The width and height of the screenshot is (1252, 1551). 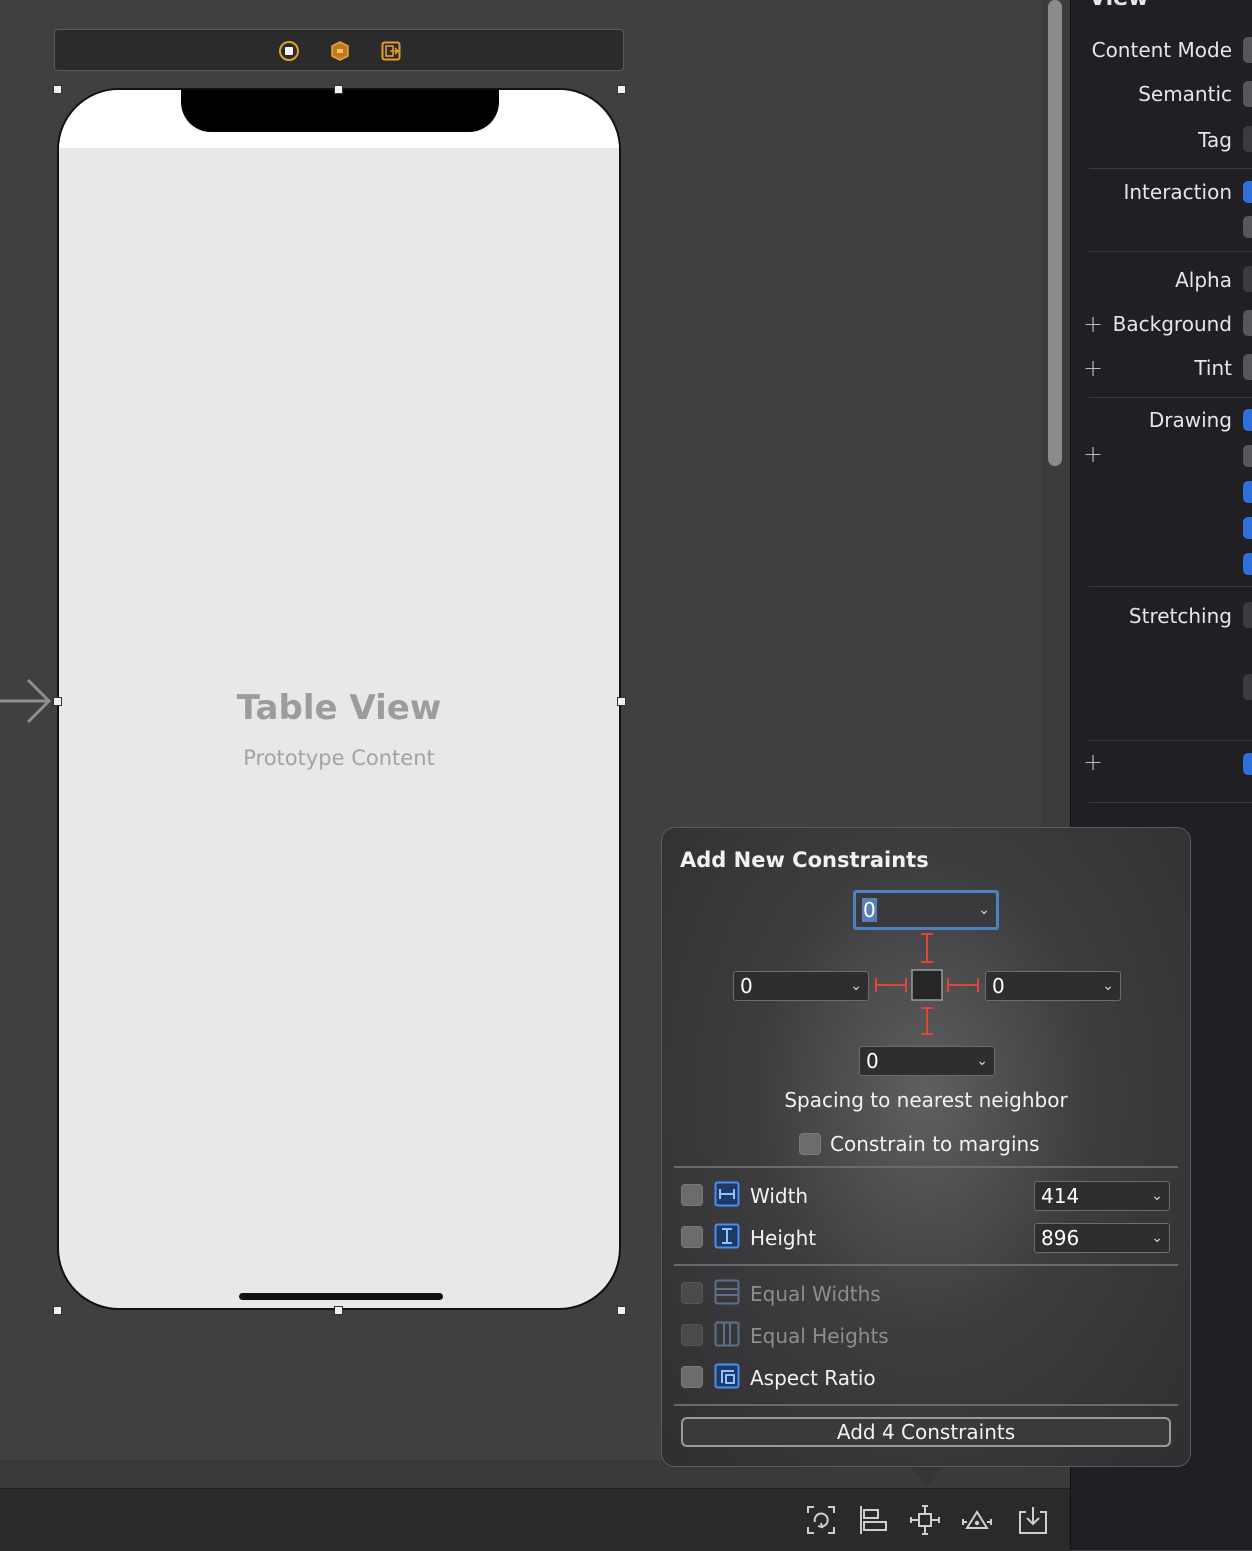 What do you see at coordinates (926, 1100) in the screenshot?
I see `spacing-caption: Spacing to nearest neighbor` at bounding box center [926, 1100].